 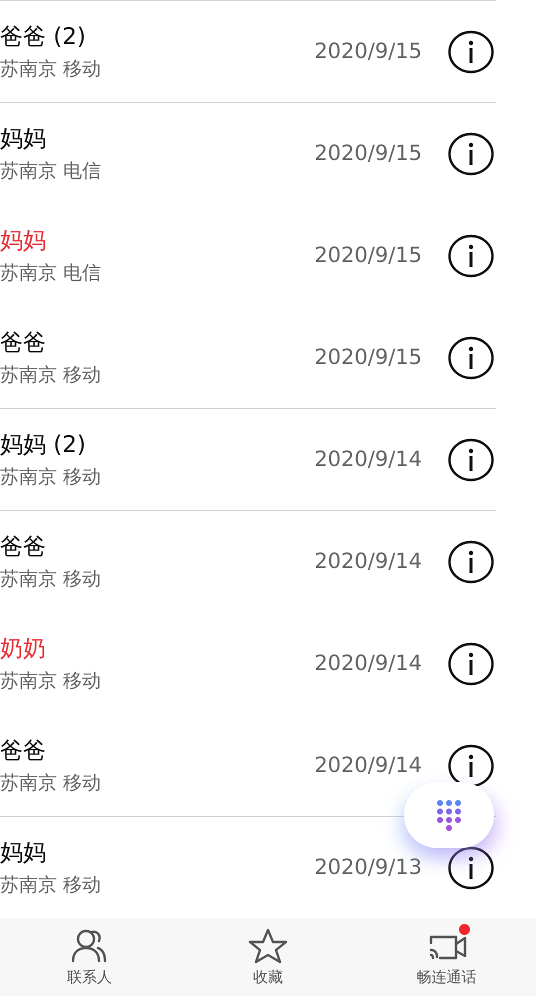 I want to click on contact-name: 爸爸 (2), so click(x=43, y=36).